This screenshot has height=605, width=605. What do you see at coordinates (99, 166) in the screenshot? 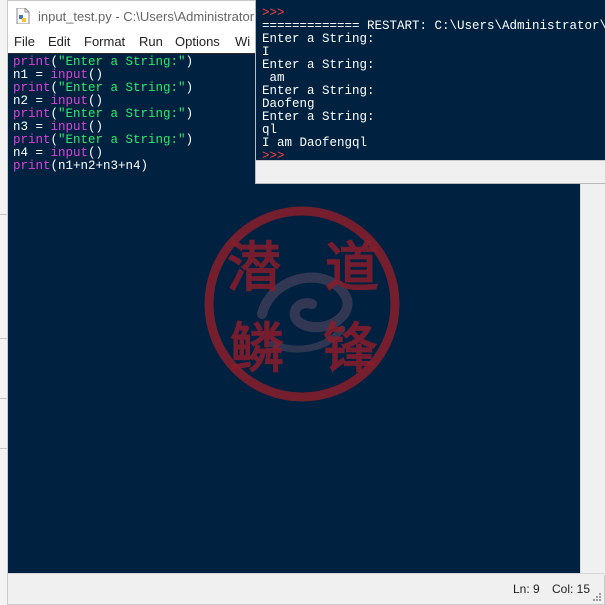
I see `code-text-token: (n1+n2+n3+n4)` at bounding box center [99, 166].